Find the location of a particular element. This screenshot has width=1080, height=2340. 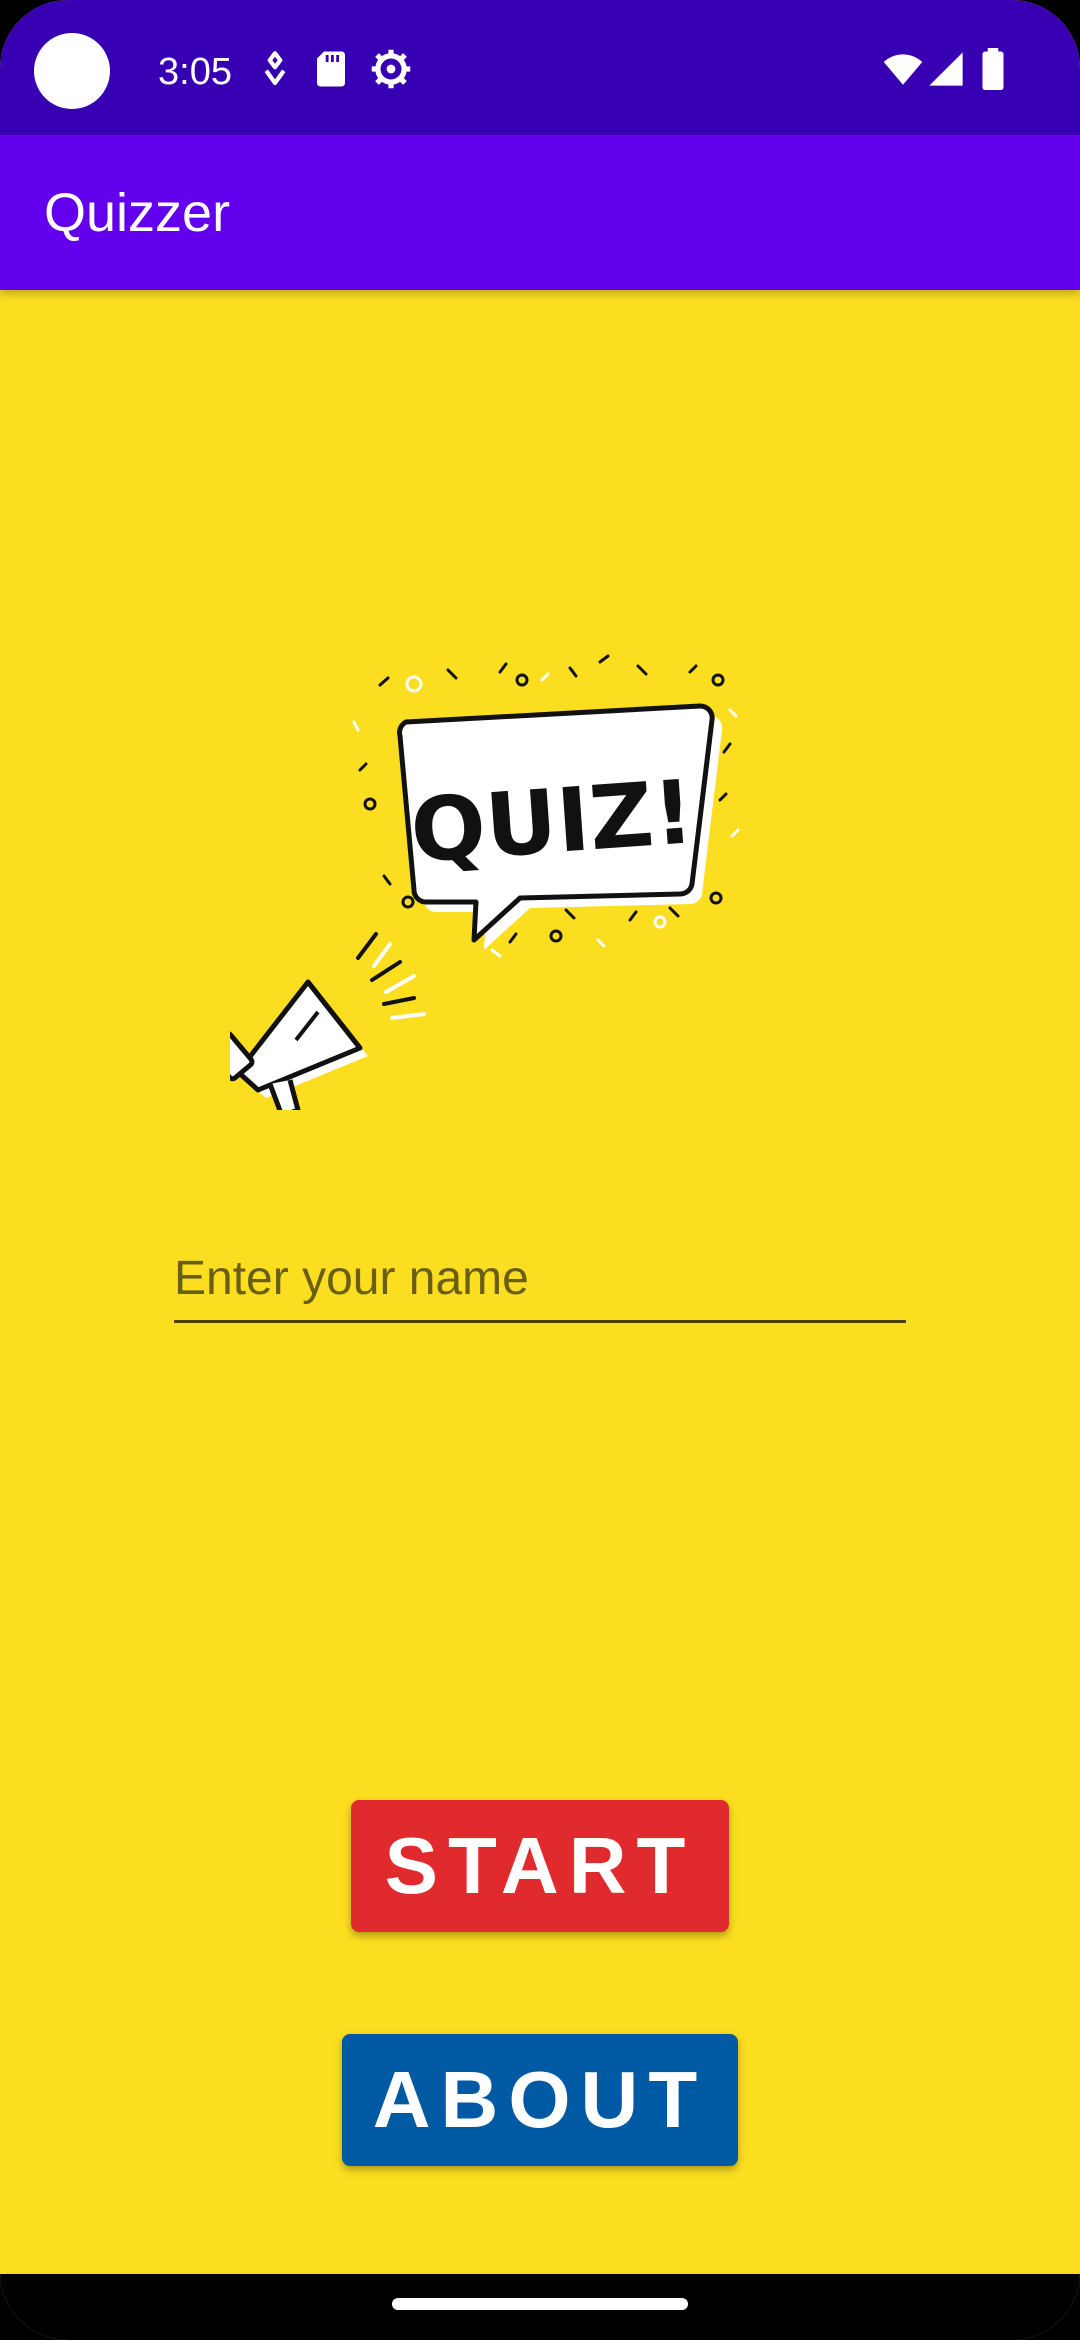

battery-icon is located at coordinates (993, 69).